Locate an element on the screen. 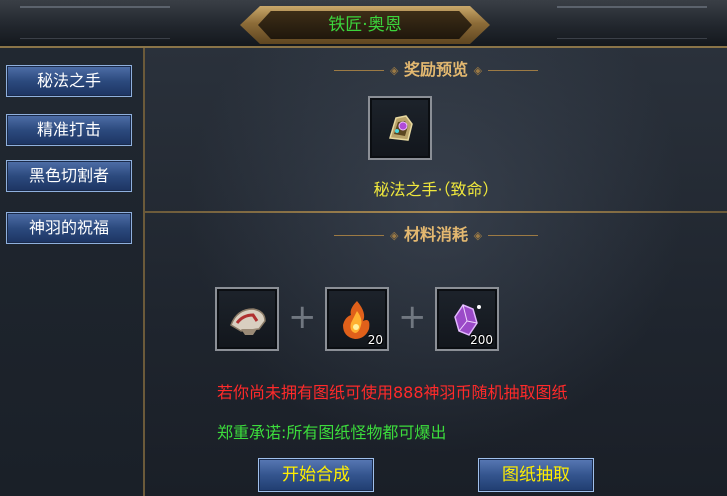  left-ornament is located at coordinates (95, 22).